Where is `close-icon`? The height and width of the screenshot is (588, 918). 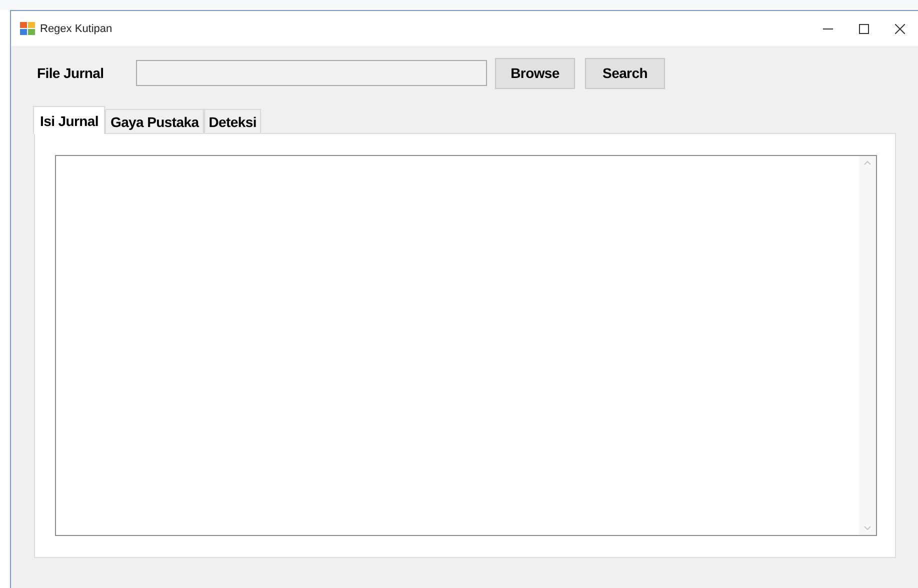 close-icon is located at coordinates (900, 29).